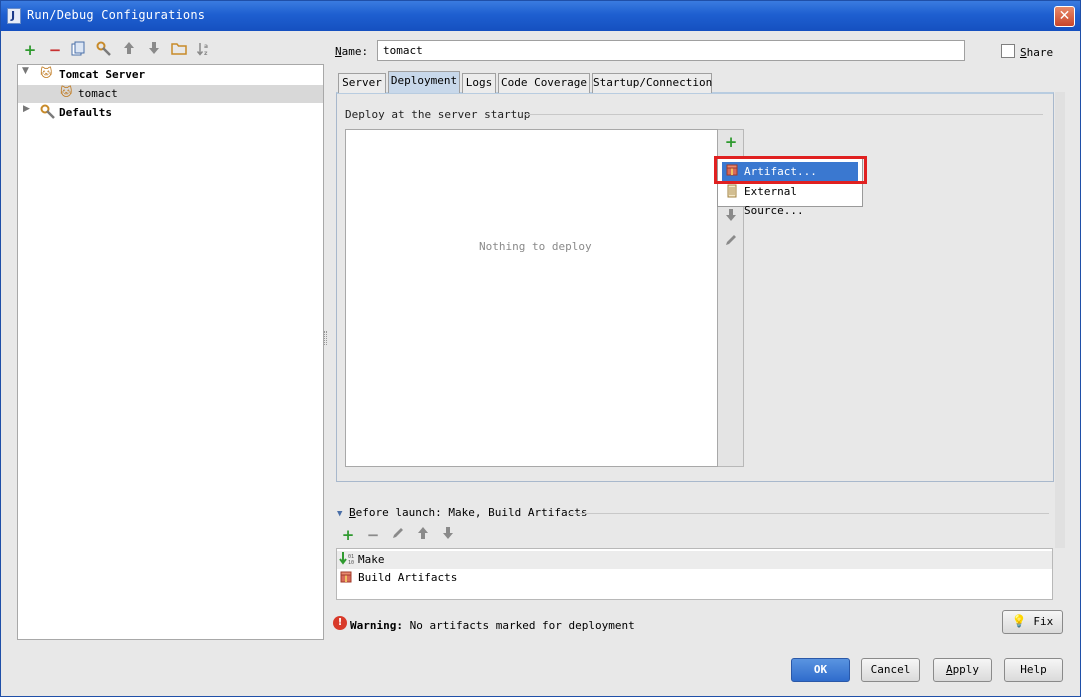 The image size is (1081, 697). I want to click on edit-defaults-icon, so click(104, 50).